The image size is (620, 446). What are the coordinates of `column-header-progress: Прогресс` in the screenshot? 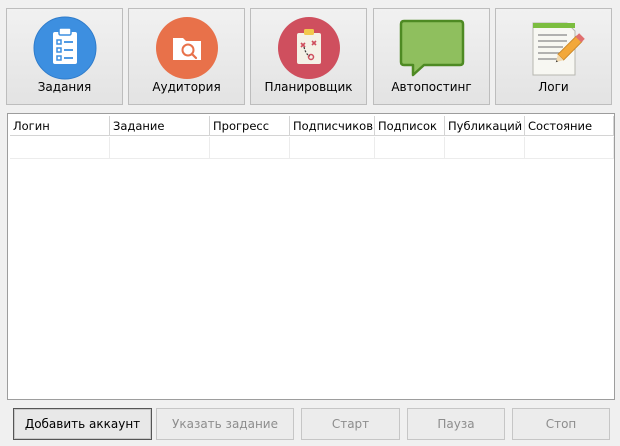 It's located at (250, 126).